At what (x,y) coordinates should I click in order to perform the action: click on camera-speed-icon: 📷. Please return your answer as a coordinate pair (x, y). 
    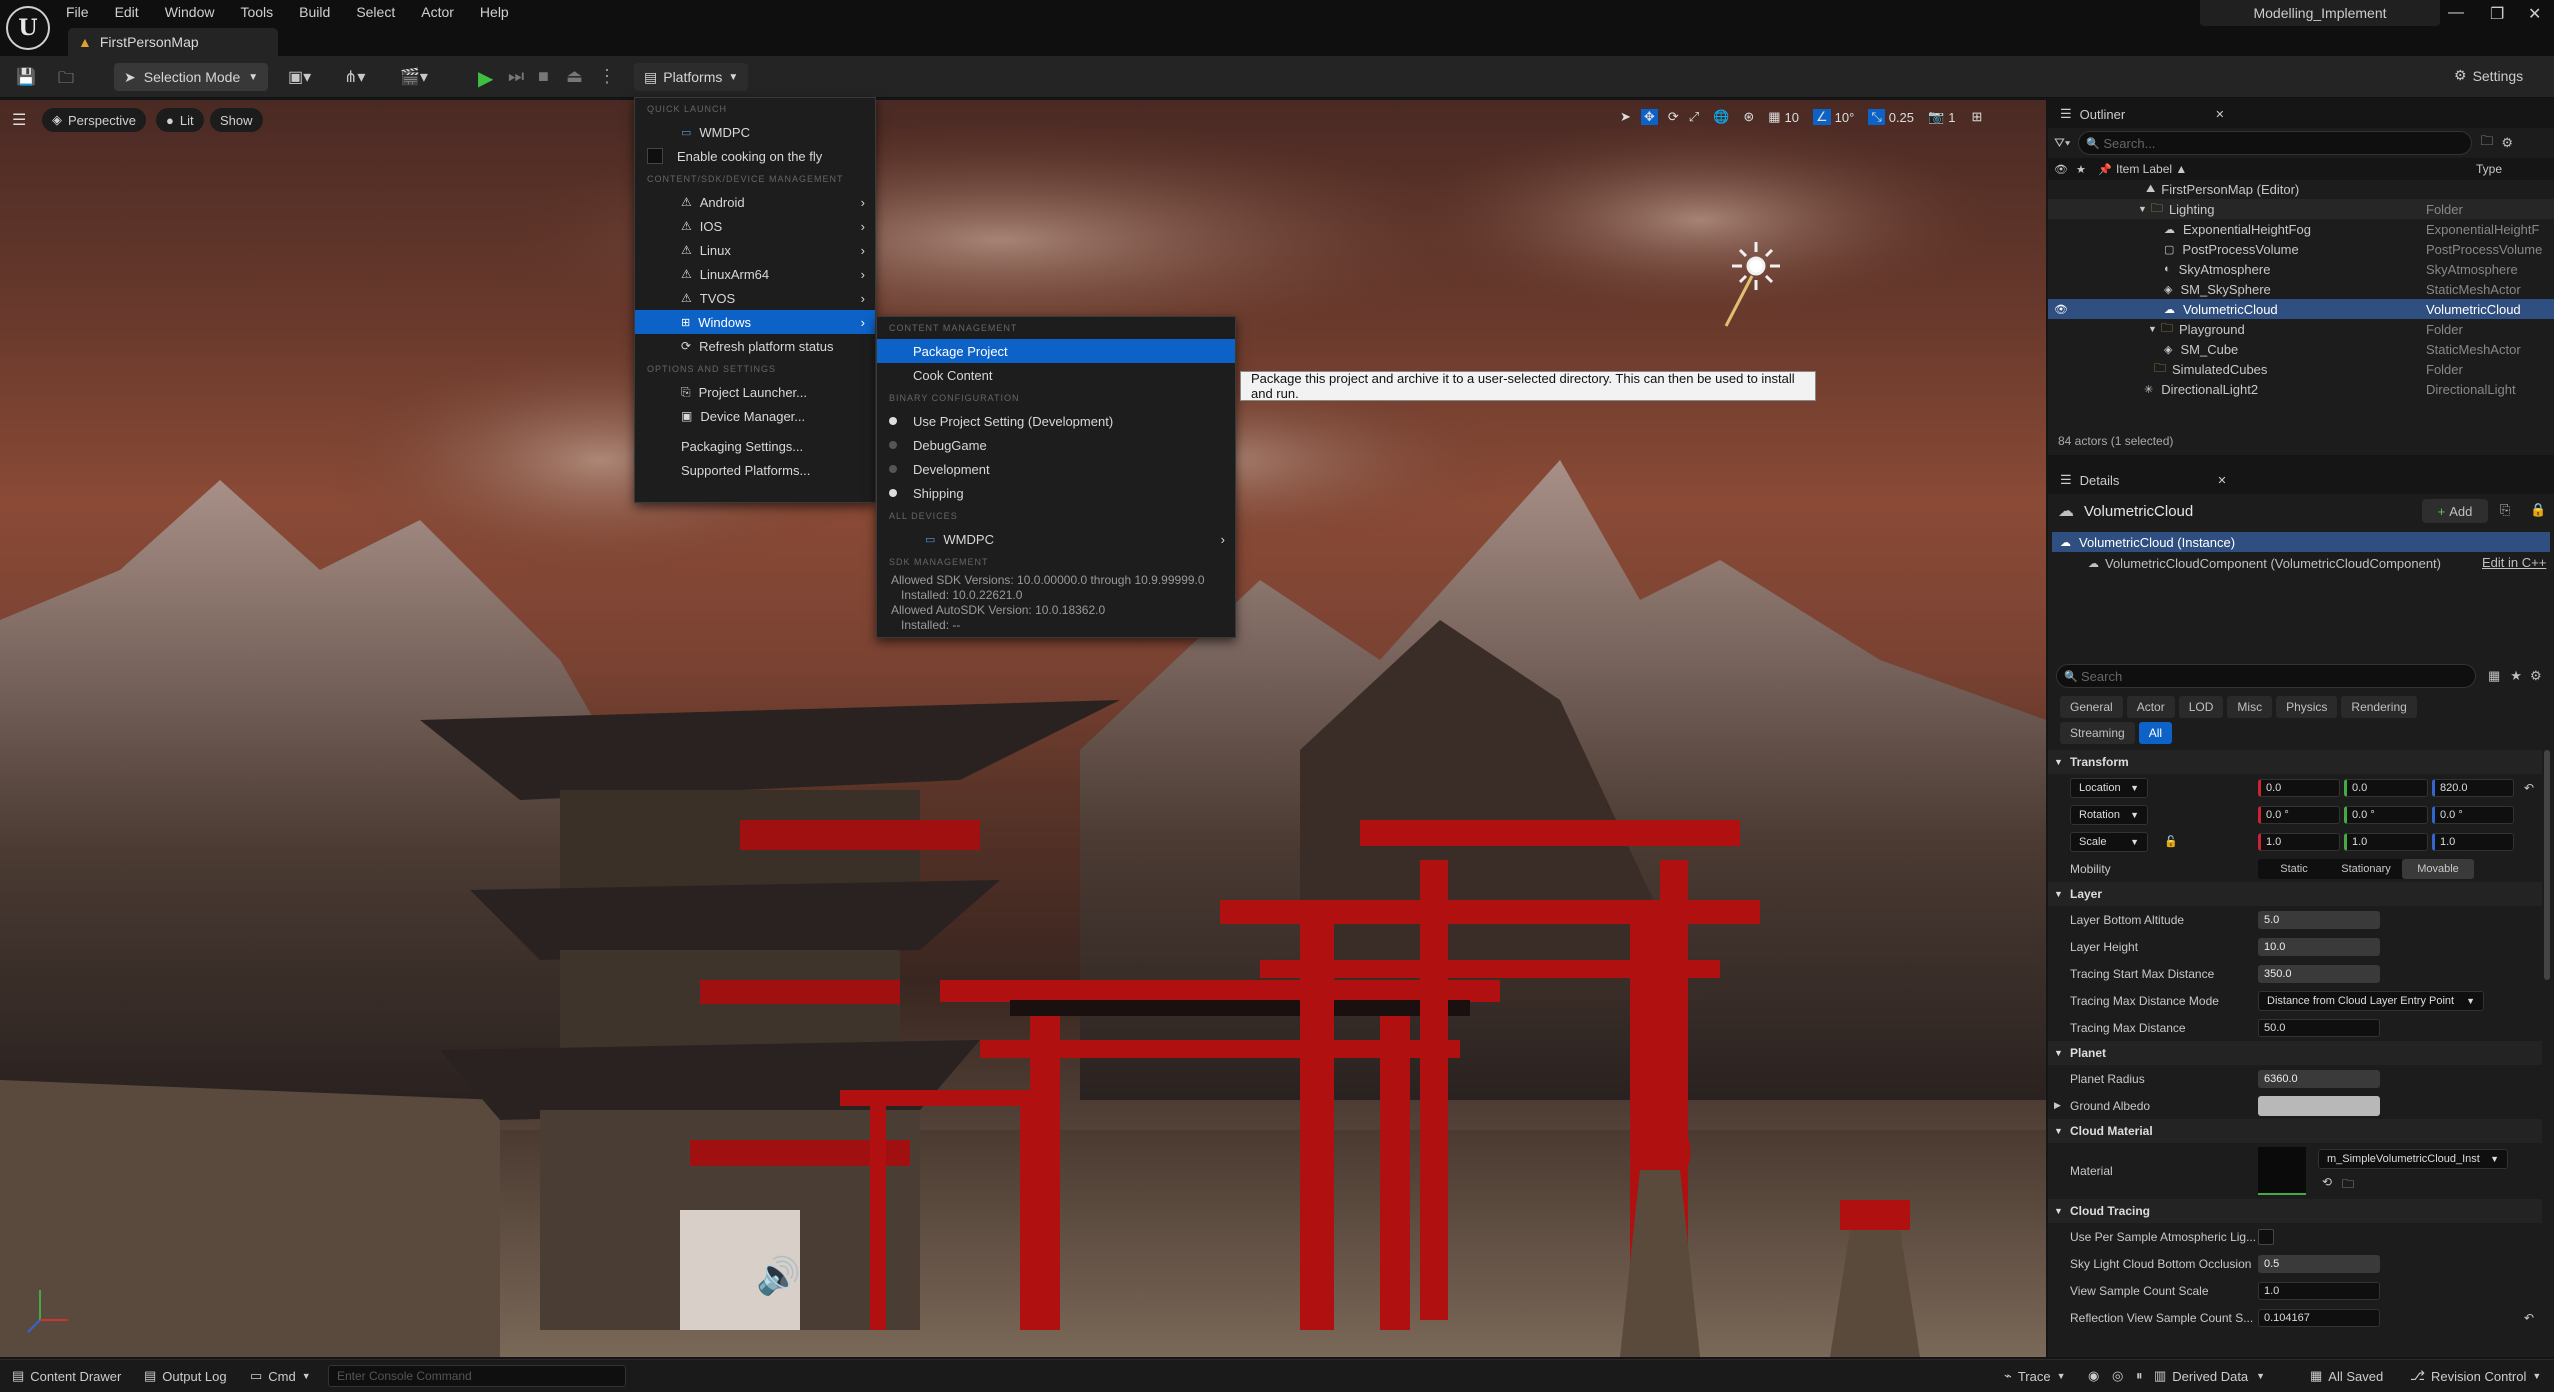
    Looking at the image, I should click on (1936, 117).